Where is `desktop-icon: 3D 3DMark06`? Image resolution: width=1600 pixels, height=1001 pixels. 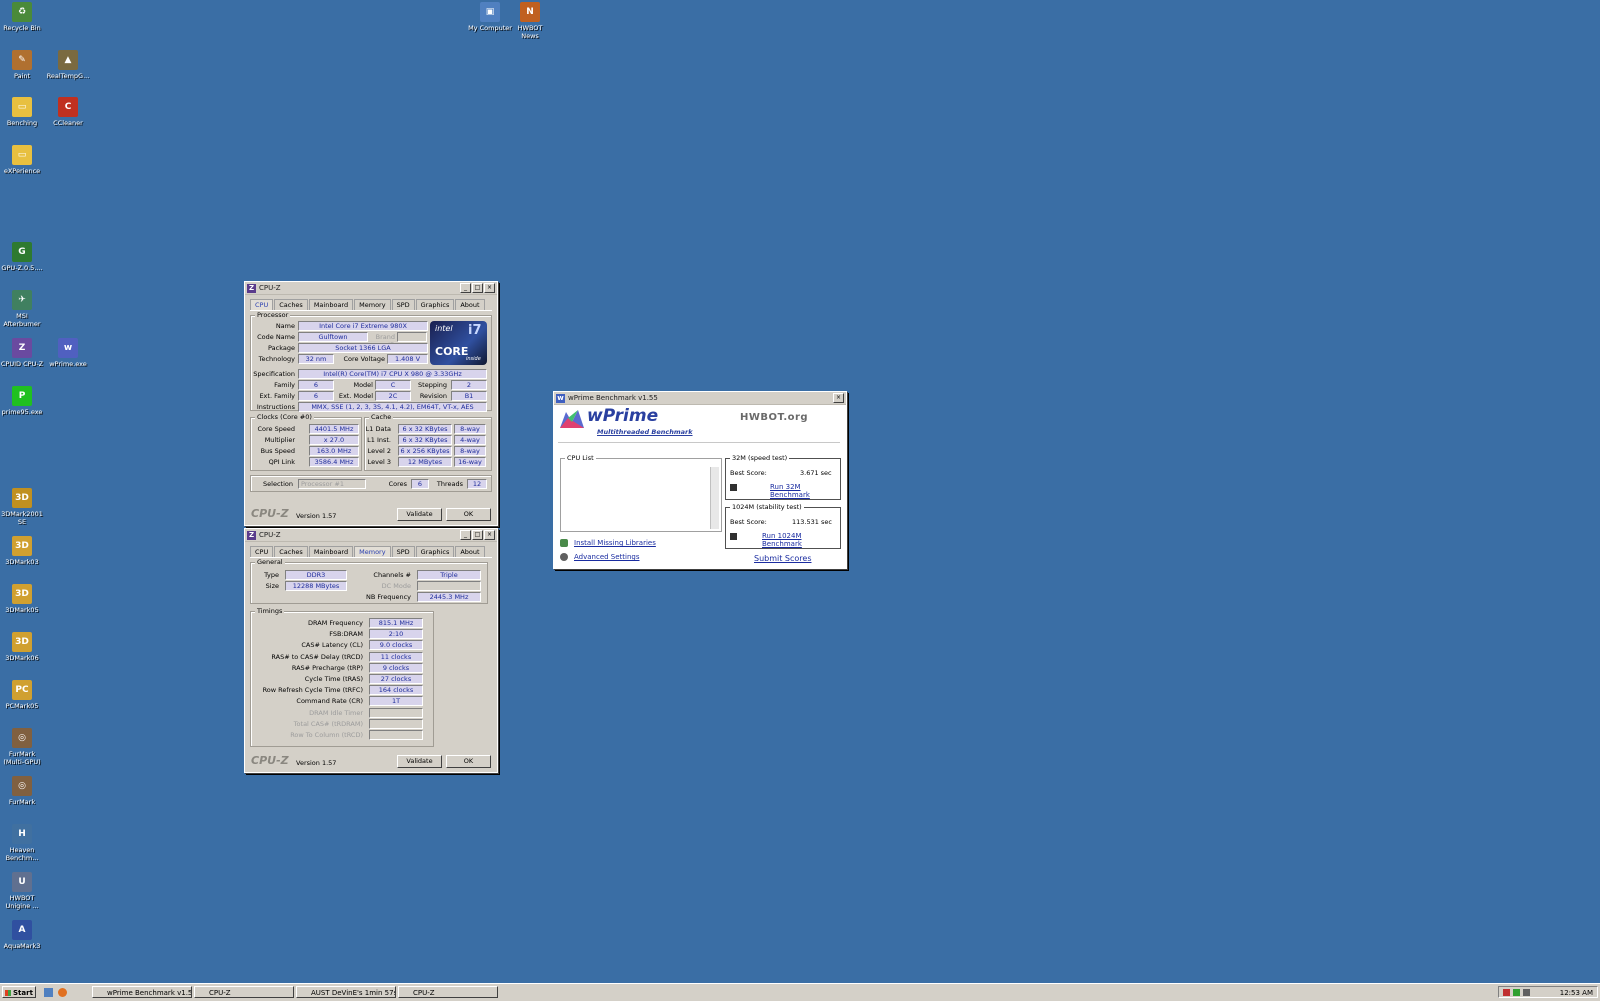
desktop-icon: 3D 3DMark06 is located at coordinates (22, 647).